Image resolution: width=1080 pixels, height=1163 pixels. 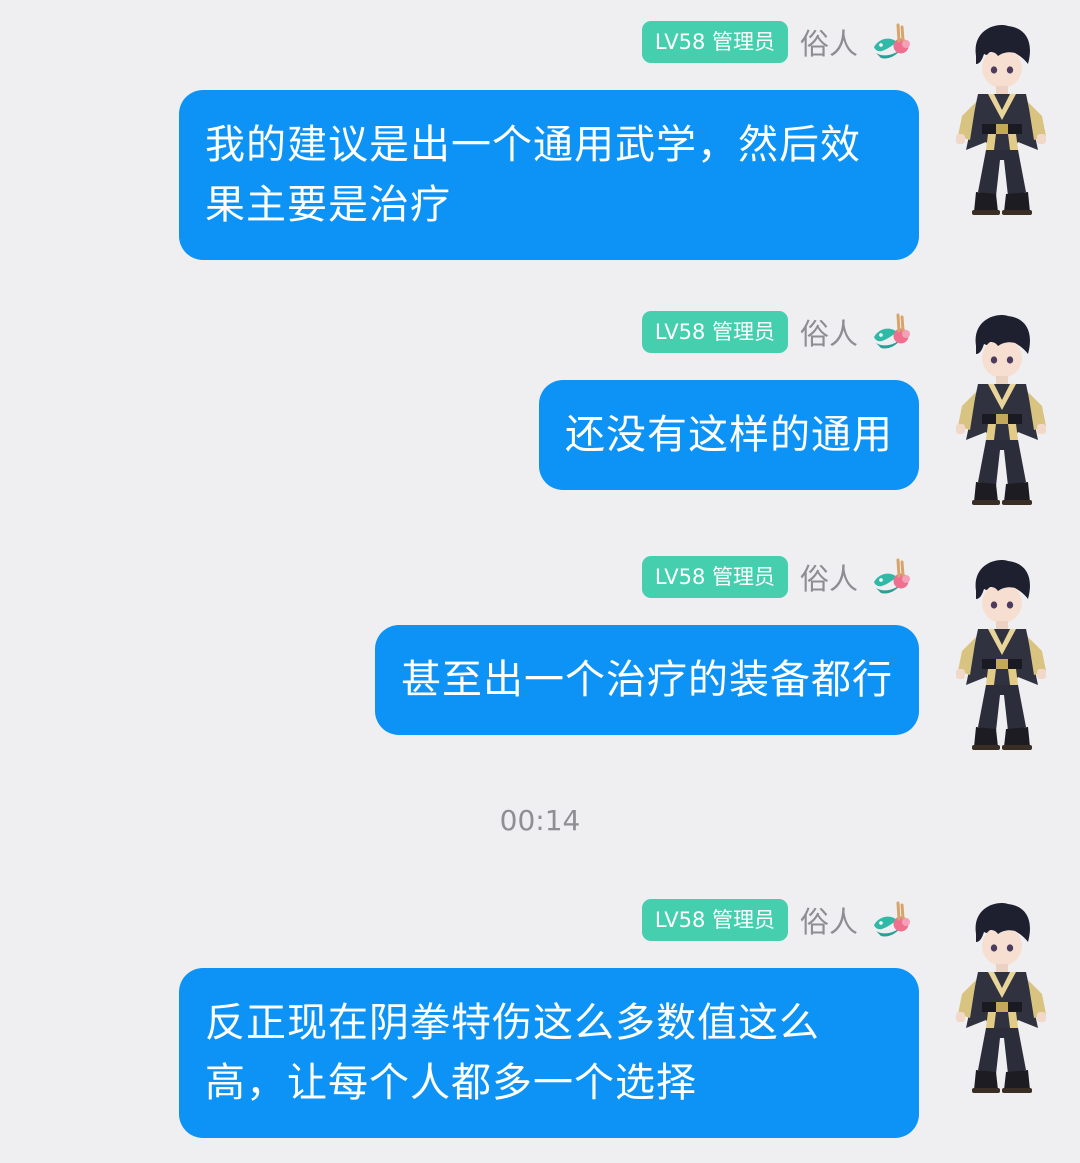 I want to click on message-bubble: 反正现在阴拳特伤这么多数值这么高，让每个人都多一个选择, so click(x=549, y=1053).